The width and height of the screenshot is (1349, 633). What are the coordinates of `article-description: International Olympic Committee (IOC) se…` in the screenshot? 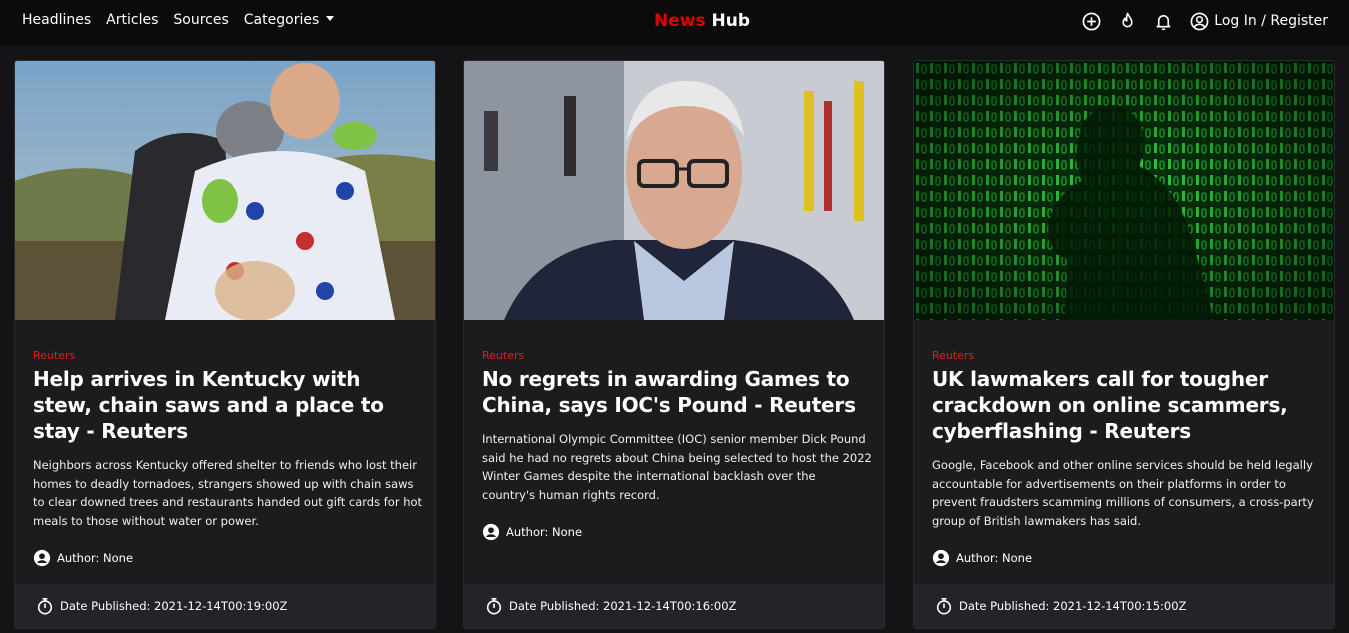 It's located at (677, 467).